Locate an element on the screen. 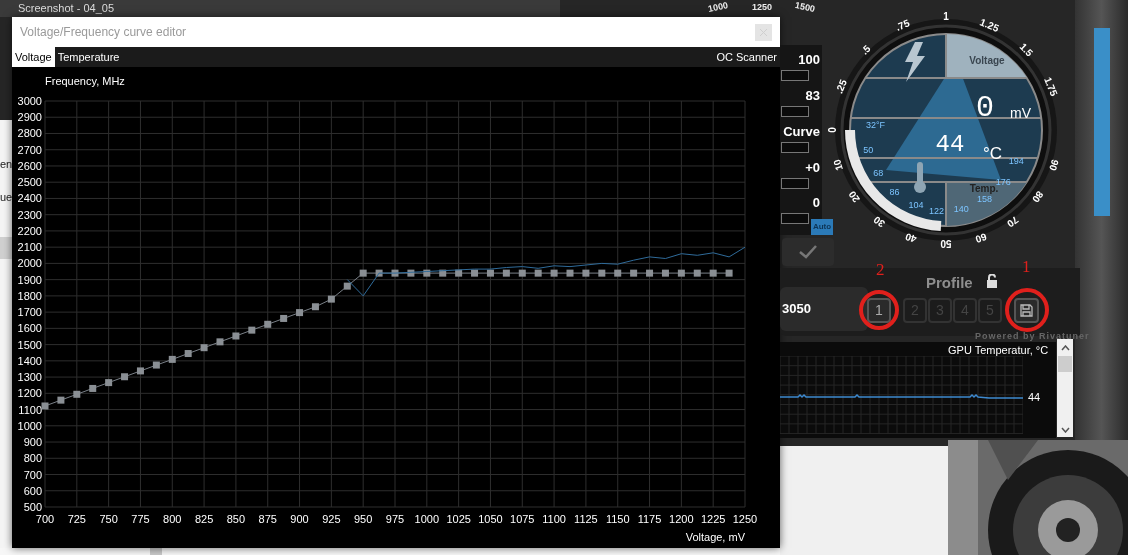 Image resolution: width=1128 pixels, height=555 pixels. window-title: Voltage/Frequency curve editor is located at coordinates (103, 32).